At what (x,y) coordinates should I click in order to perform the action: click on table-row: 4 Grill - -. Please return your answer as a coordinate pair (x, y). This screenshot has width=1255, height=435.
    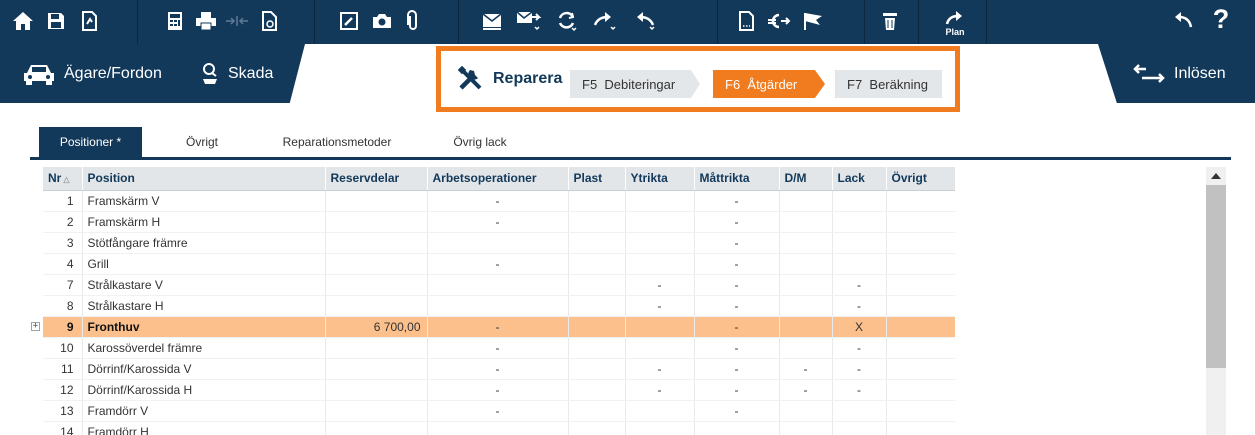
    Looking at the image, I should click on (499, 264).